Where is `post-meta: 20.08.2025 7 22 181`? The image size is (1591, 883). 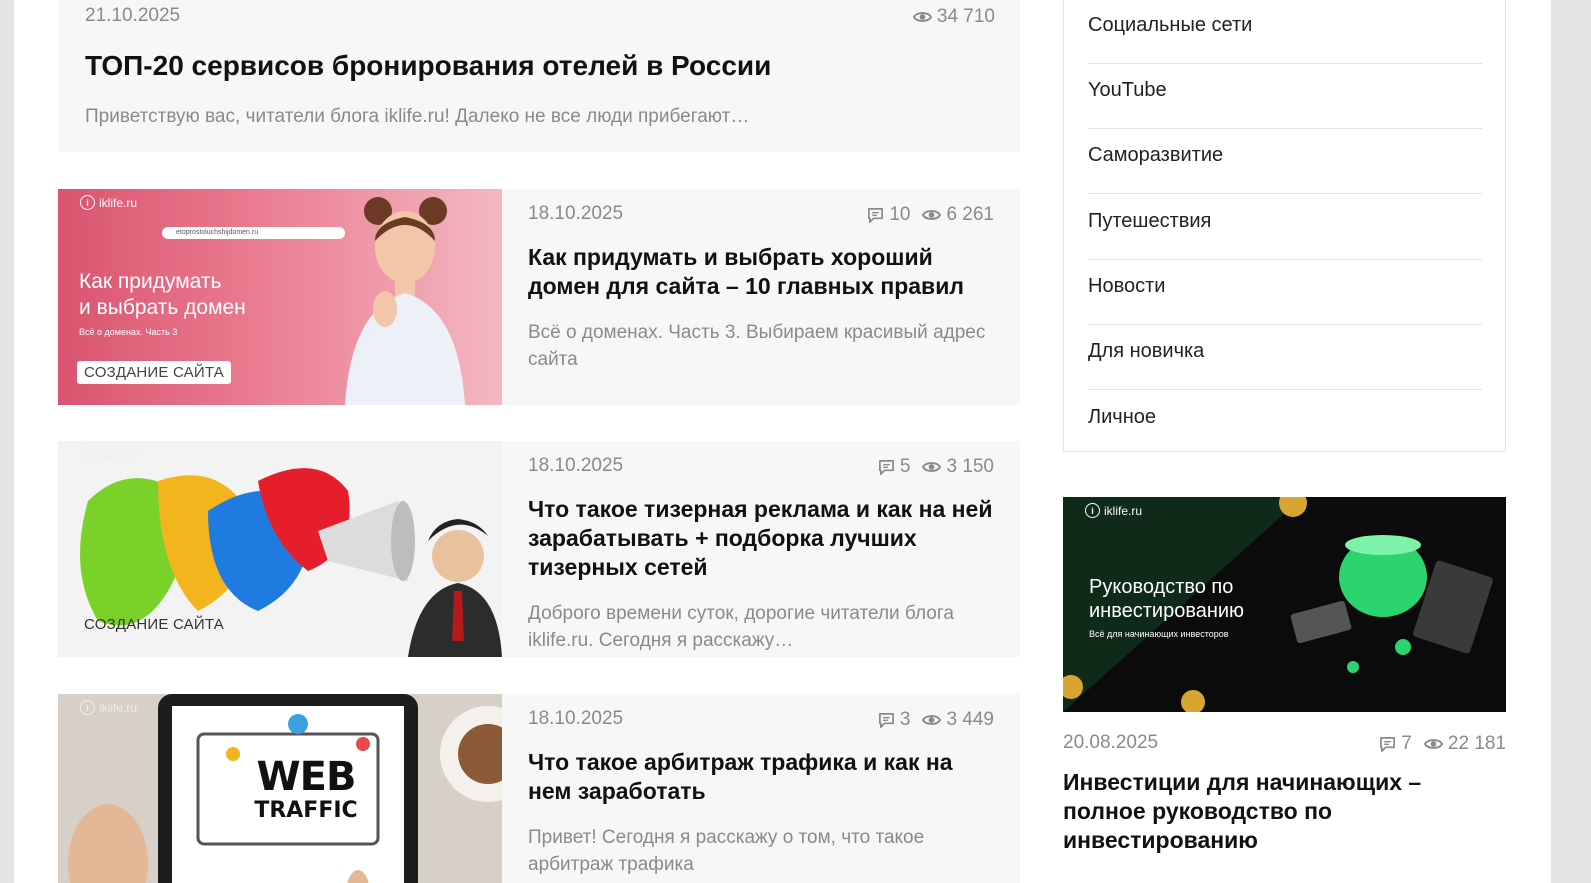 post-meta: 20.08.2025 7 22 181 is located at coordinates (1284, 744).